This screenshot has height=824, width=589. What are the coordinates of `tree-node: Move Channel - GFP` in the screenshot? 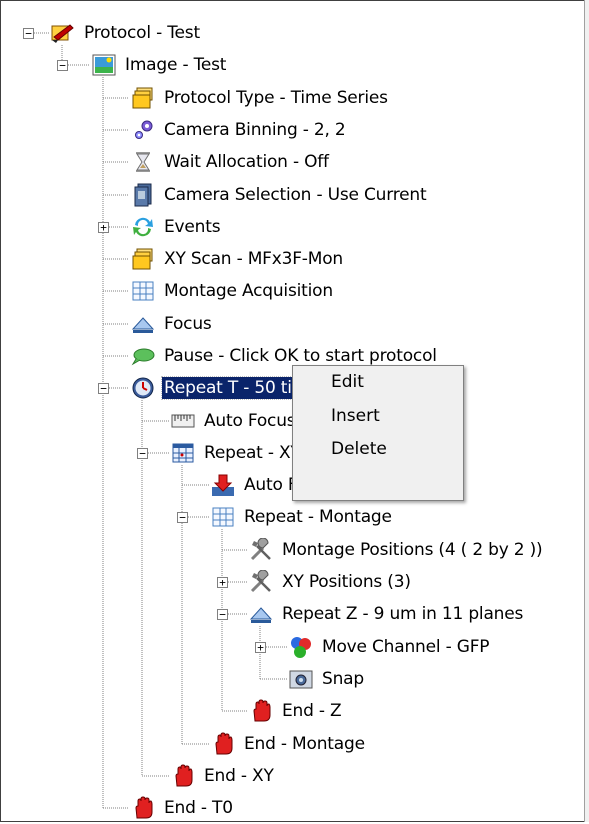 It's located at (389, 647).